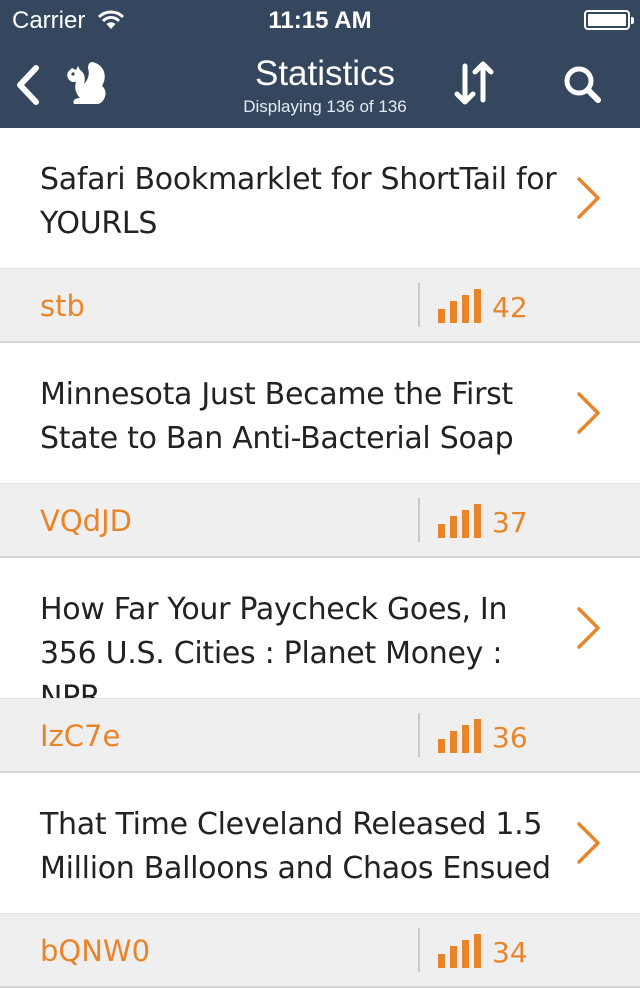  I want to click on clock: 11:15 AM, so click(320, 20).